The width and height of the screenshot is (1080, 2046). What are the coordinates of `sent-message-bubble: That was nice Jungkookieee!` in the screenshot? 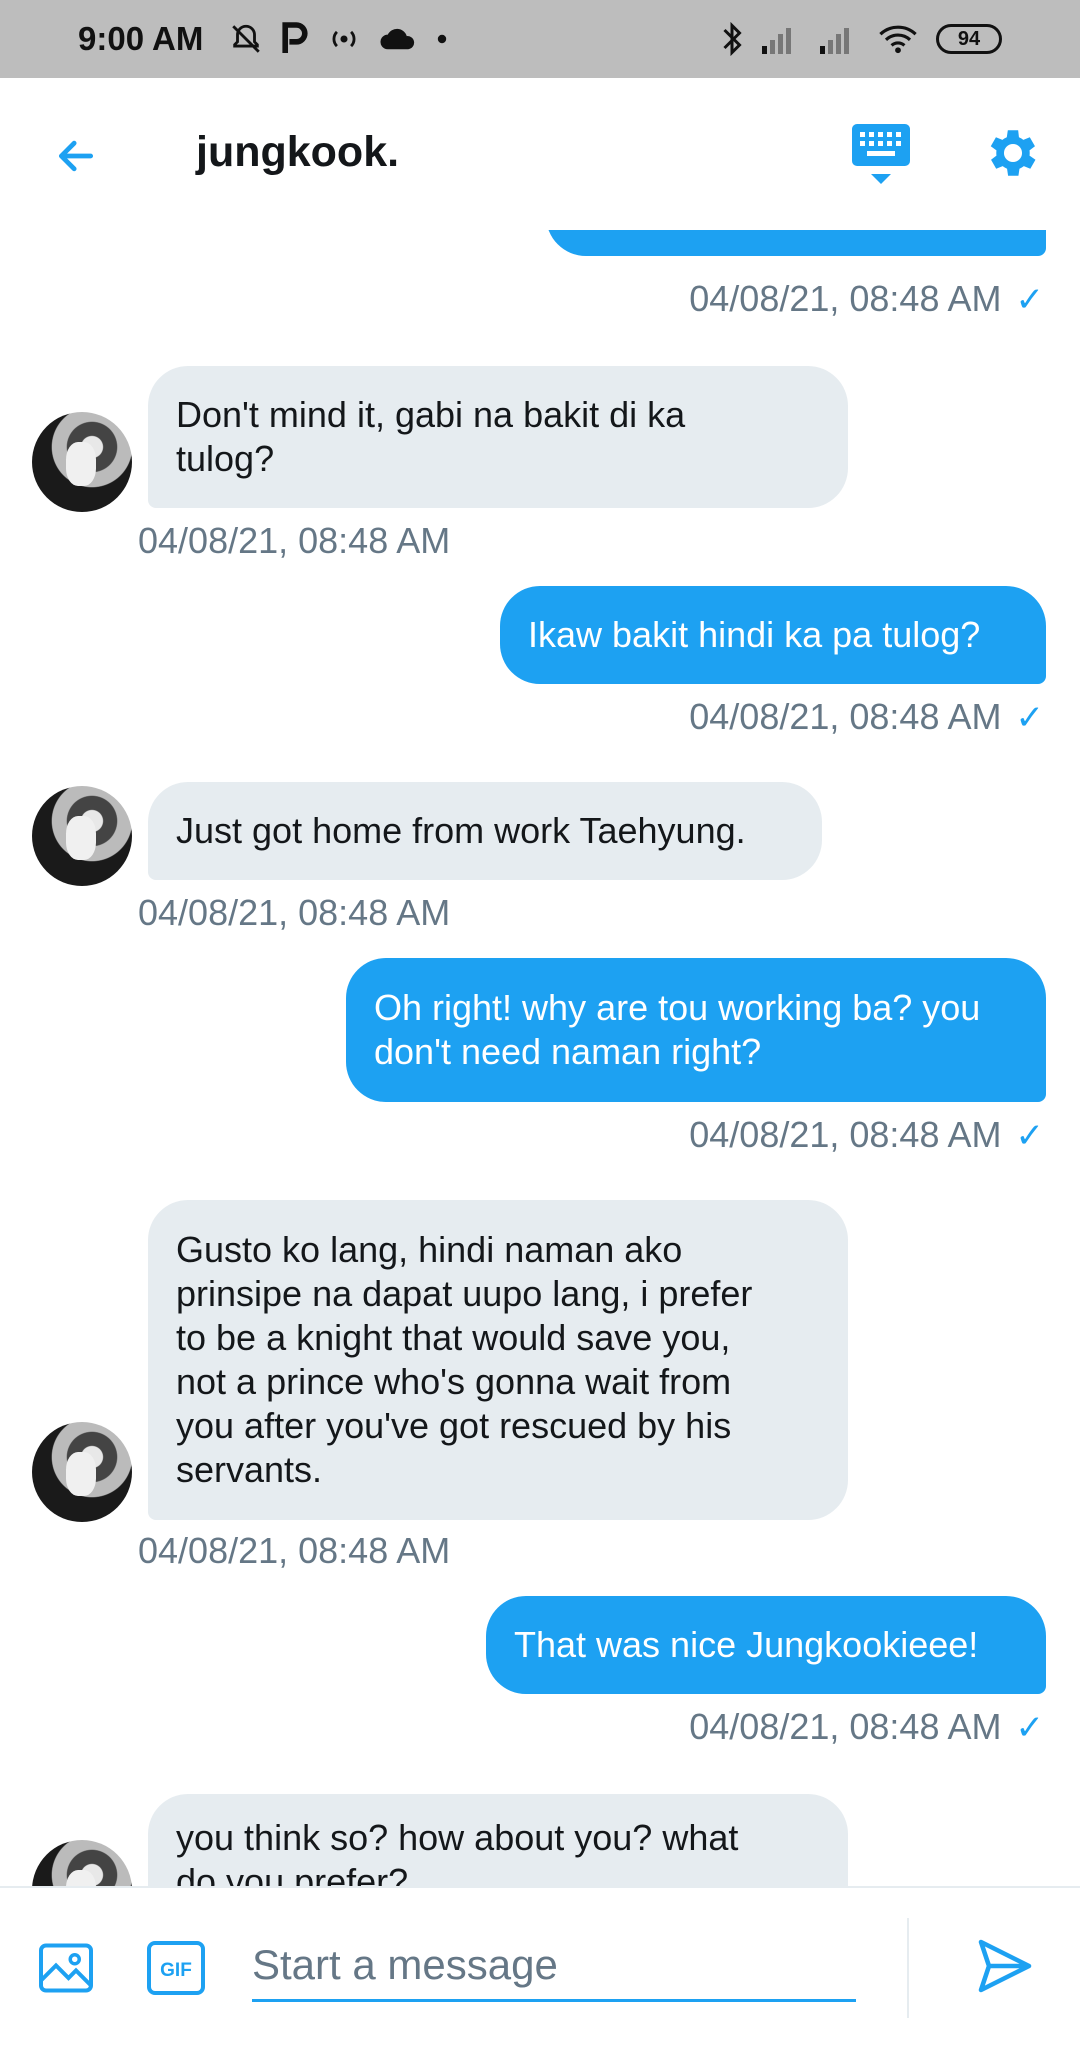 It's located at (766, 1645).